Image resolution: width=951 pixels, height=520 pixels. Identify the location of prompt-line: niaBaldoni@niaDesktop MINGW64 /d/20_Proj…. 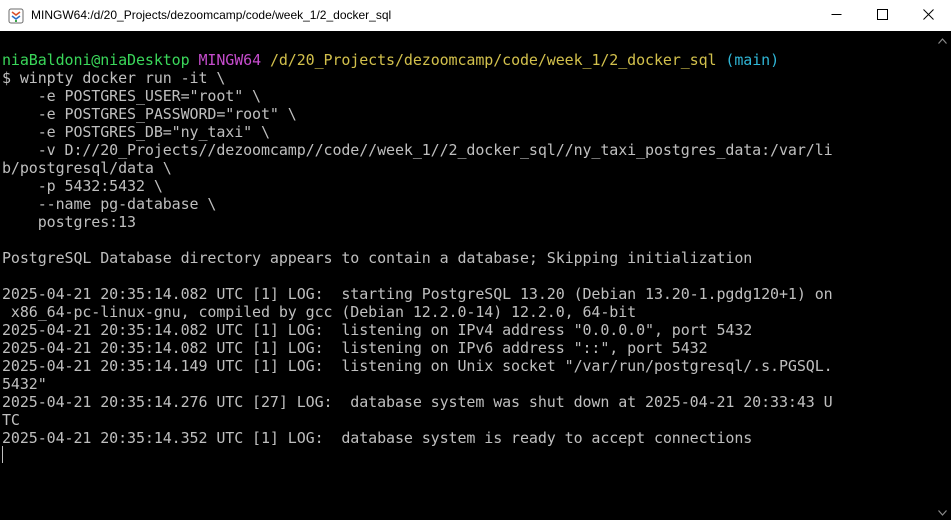
(417, 60).